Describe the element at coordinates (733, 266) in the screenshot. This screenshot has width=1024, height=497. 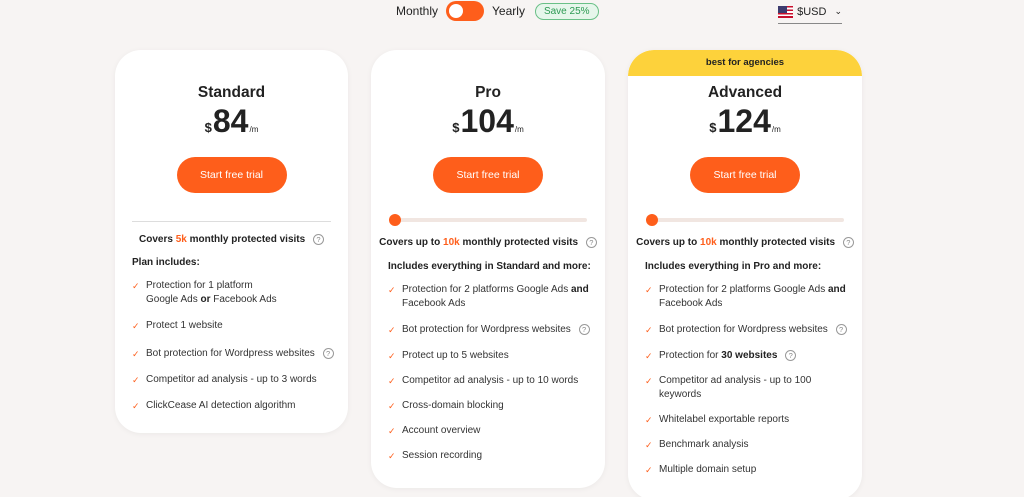
I see `plan-includes-heading: Includes everything in Pro and more:` at that location.